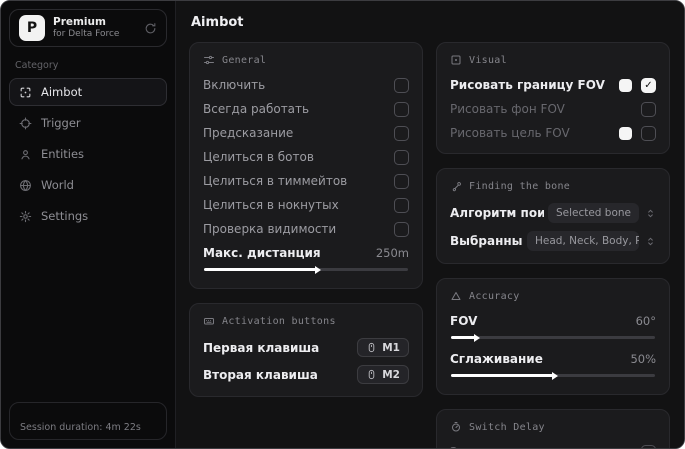 Image resolution: width=685 pixels, height=449 pixels. I want to click on toggle-row: Всегда работать, so click(306, 109).